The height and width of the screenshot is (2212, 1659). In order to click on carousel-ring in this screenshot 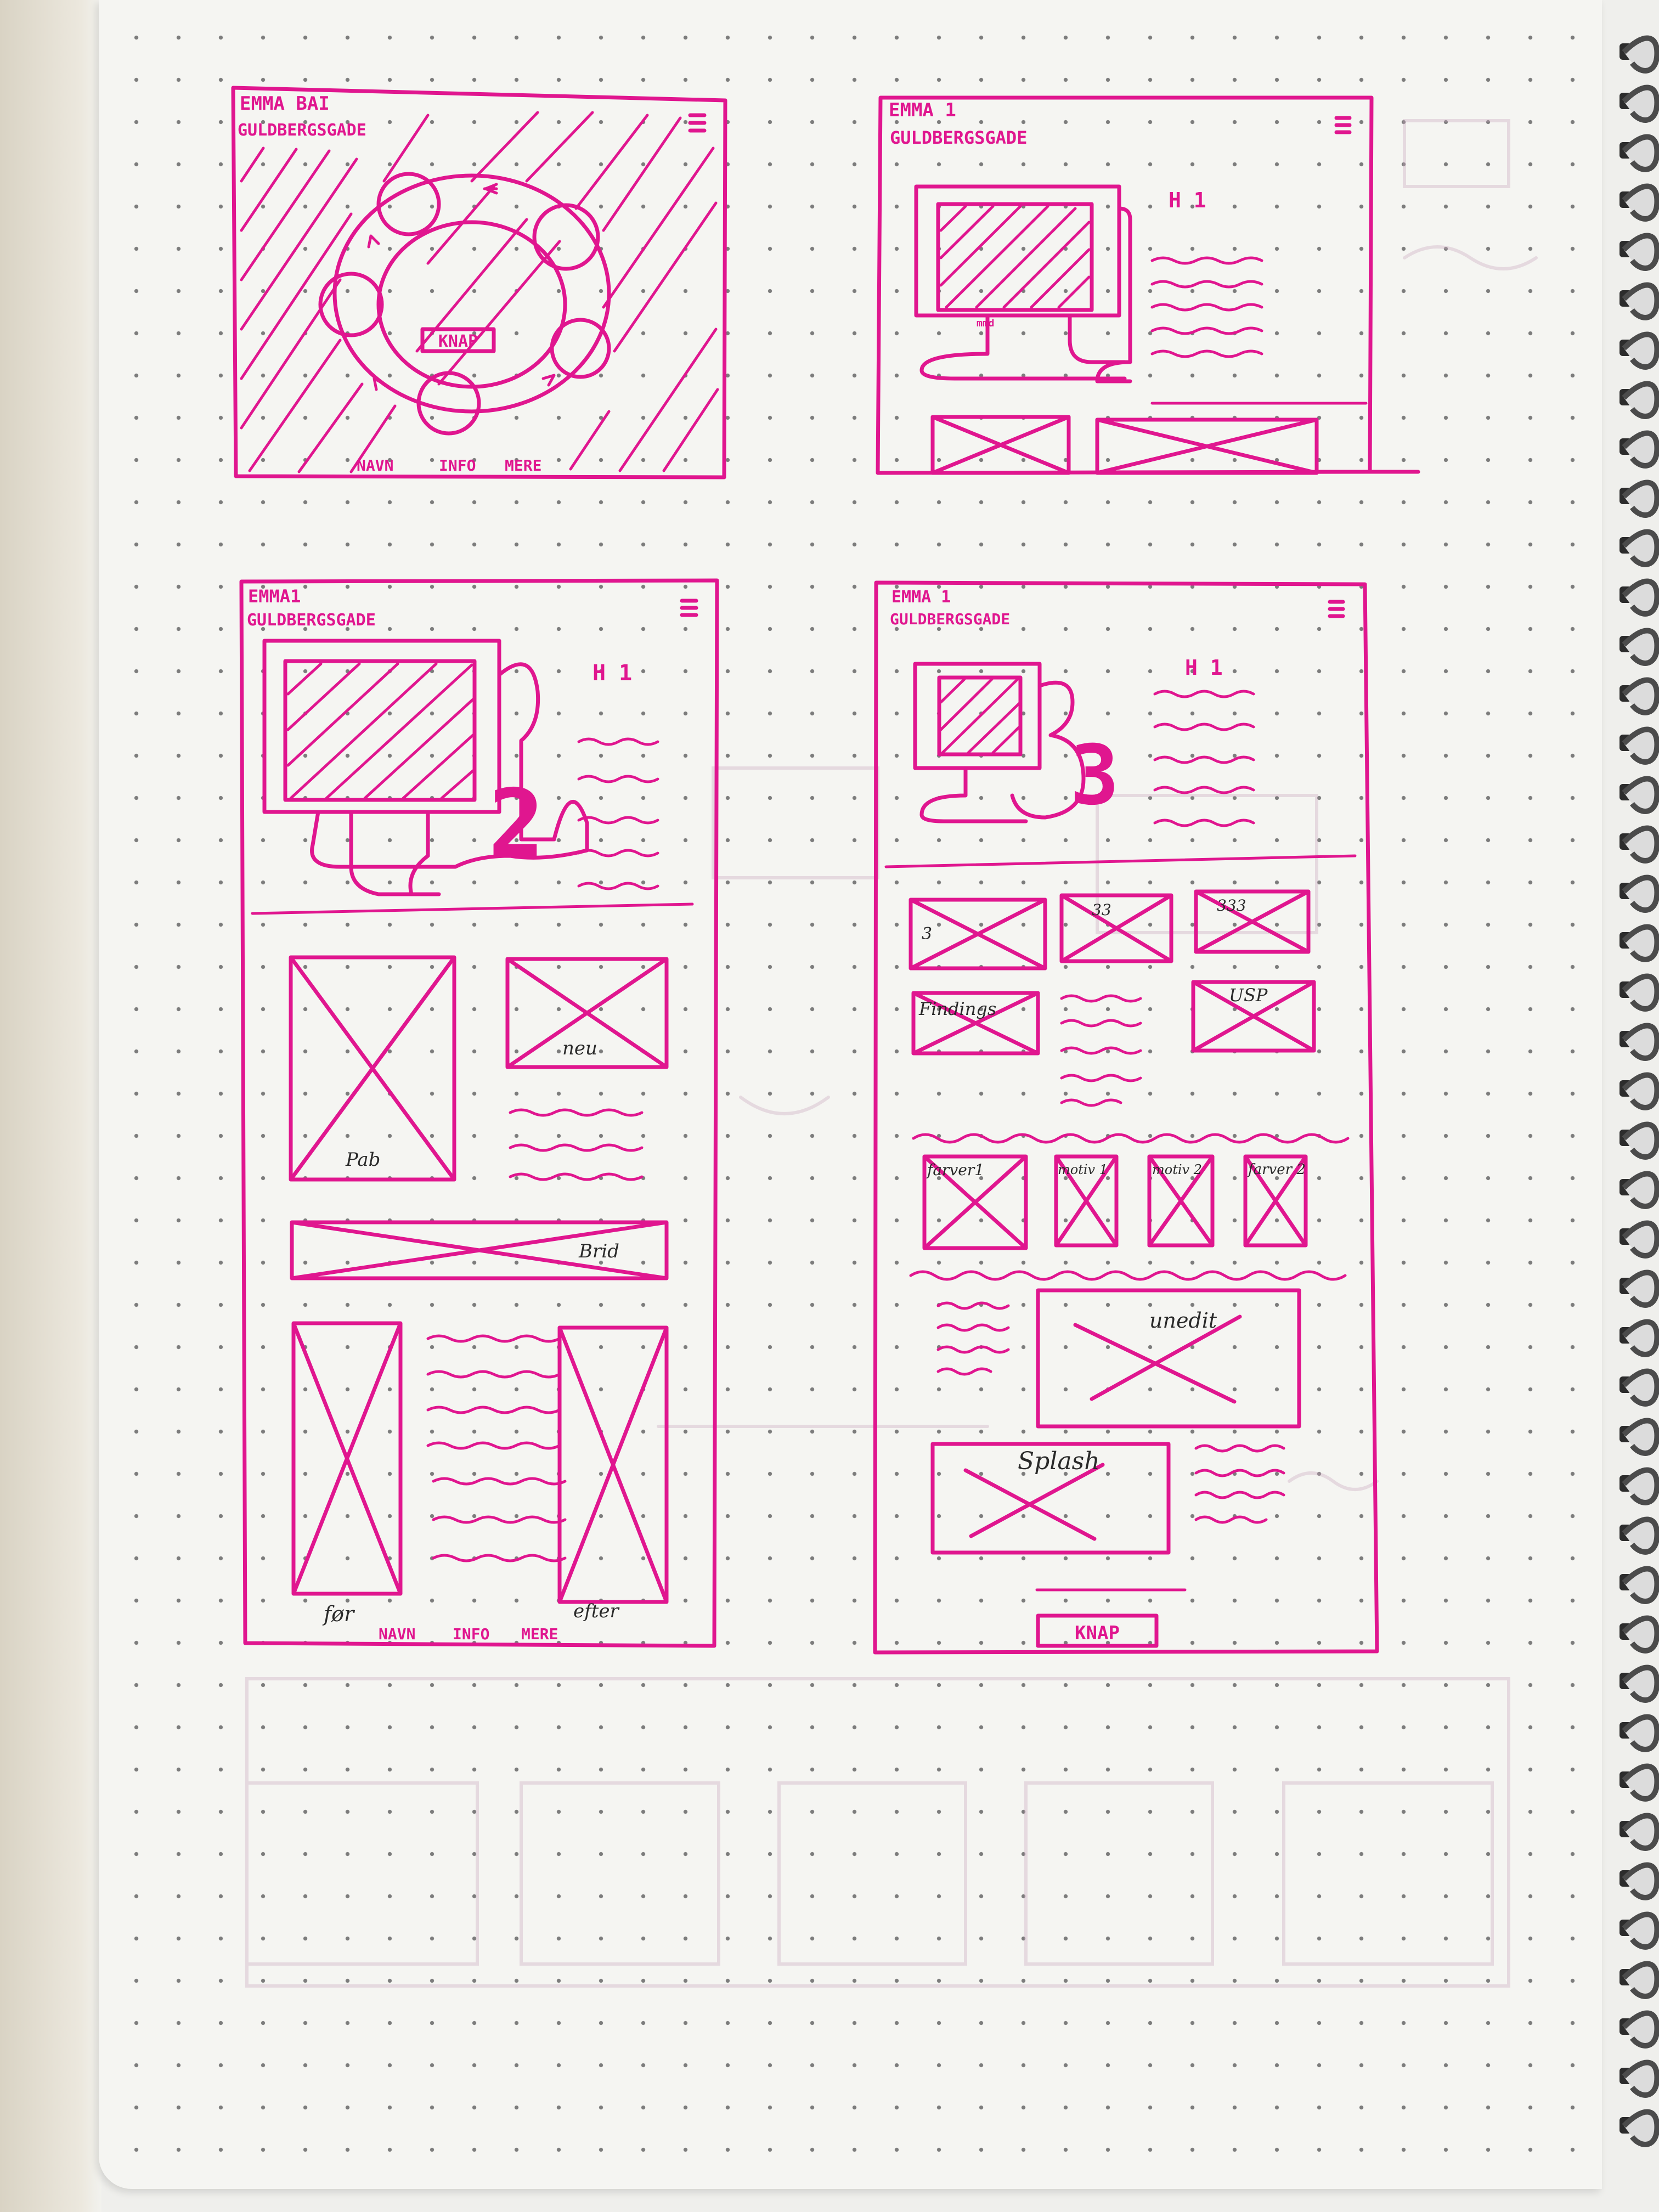, I will do `click(465, 304)`.